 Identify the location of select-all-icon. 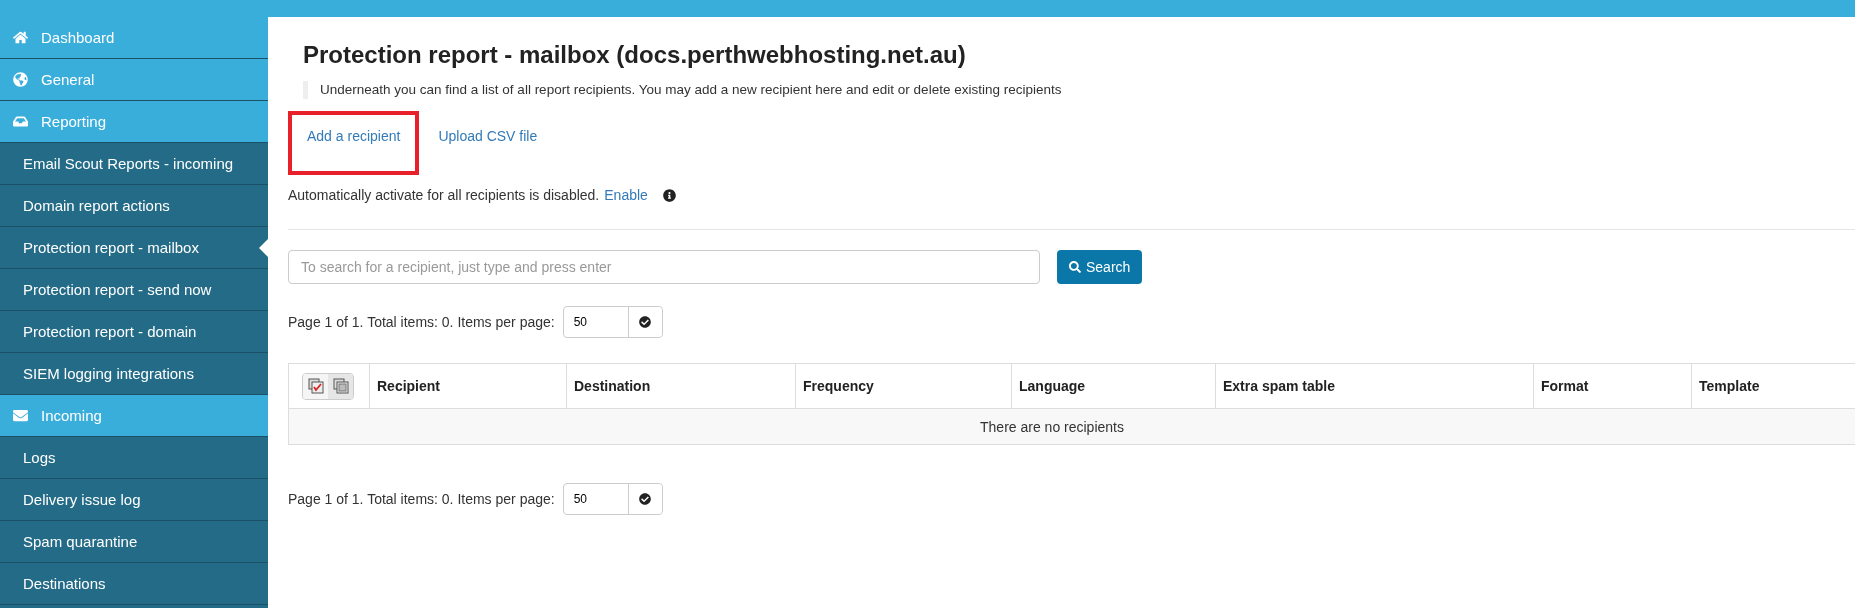
(315, 386).